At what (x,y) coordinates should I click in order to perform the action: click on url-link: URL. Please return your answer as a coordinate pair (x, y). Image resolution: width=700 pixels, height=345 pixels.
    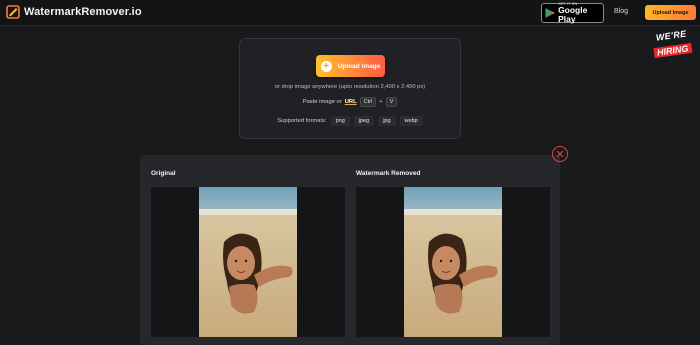
    Looking at the image, I should click on (351, 102).